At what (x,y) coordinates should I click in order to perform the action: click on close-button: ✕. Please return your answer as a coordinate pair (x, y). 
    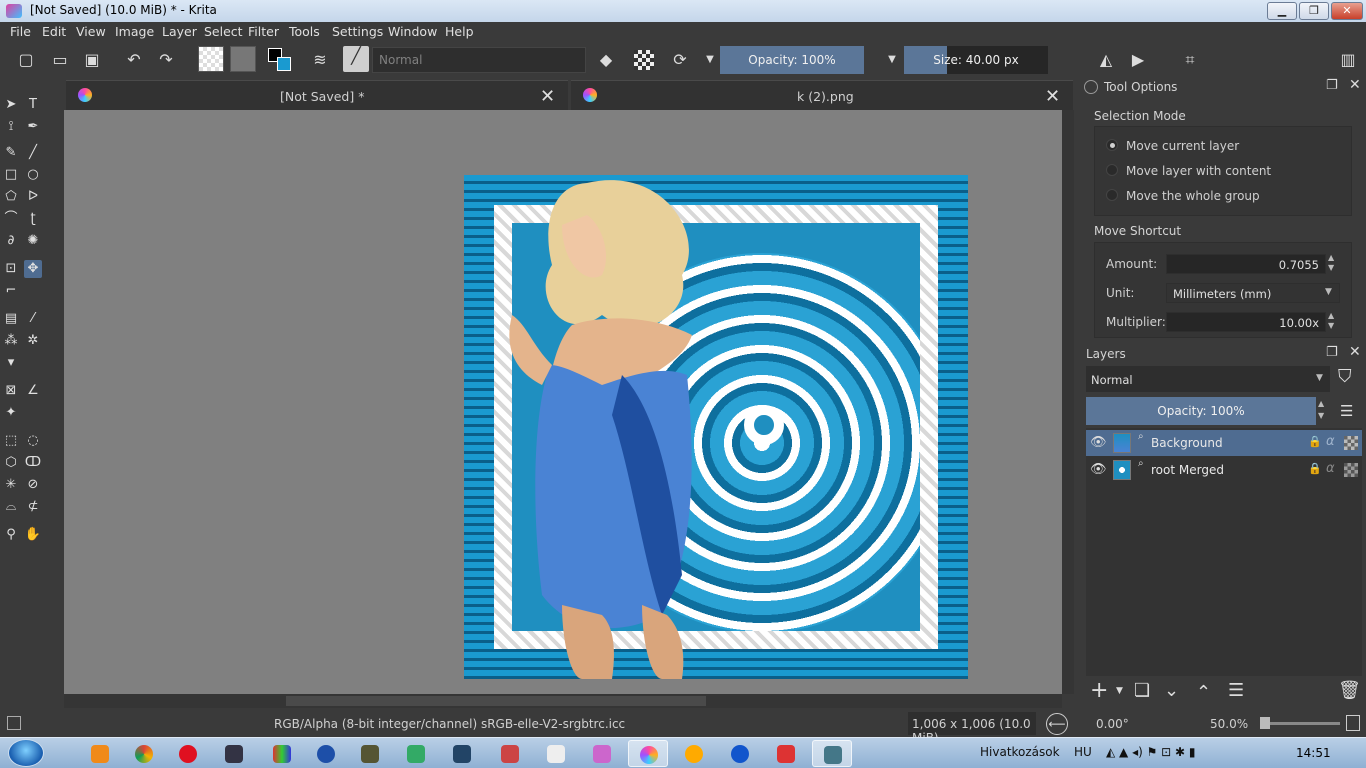
    Looking at the image, I should click on (1347, 11).